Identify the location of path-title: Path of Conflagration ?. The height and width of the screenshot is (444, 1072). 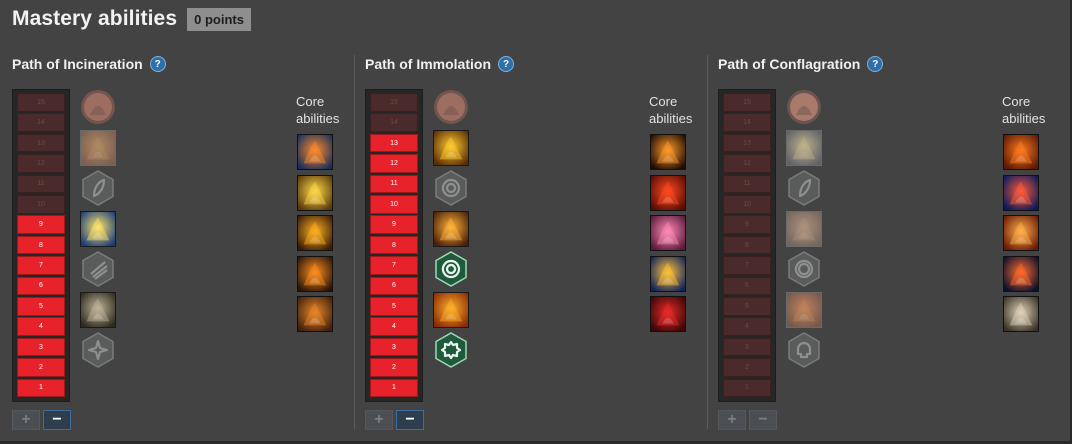
(801, 64).